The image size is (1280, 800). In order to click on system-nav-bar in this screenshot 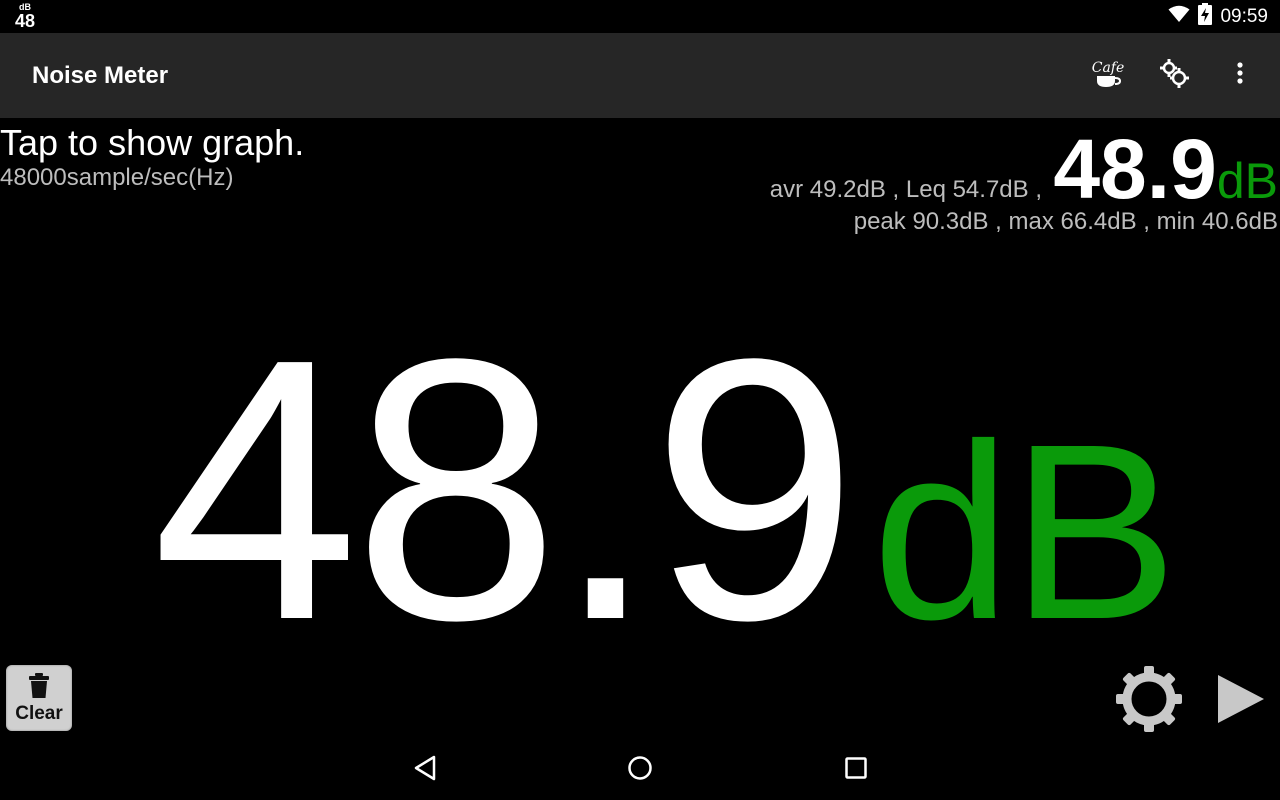, I will do `click(640, 770)`.